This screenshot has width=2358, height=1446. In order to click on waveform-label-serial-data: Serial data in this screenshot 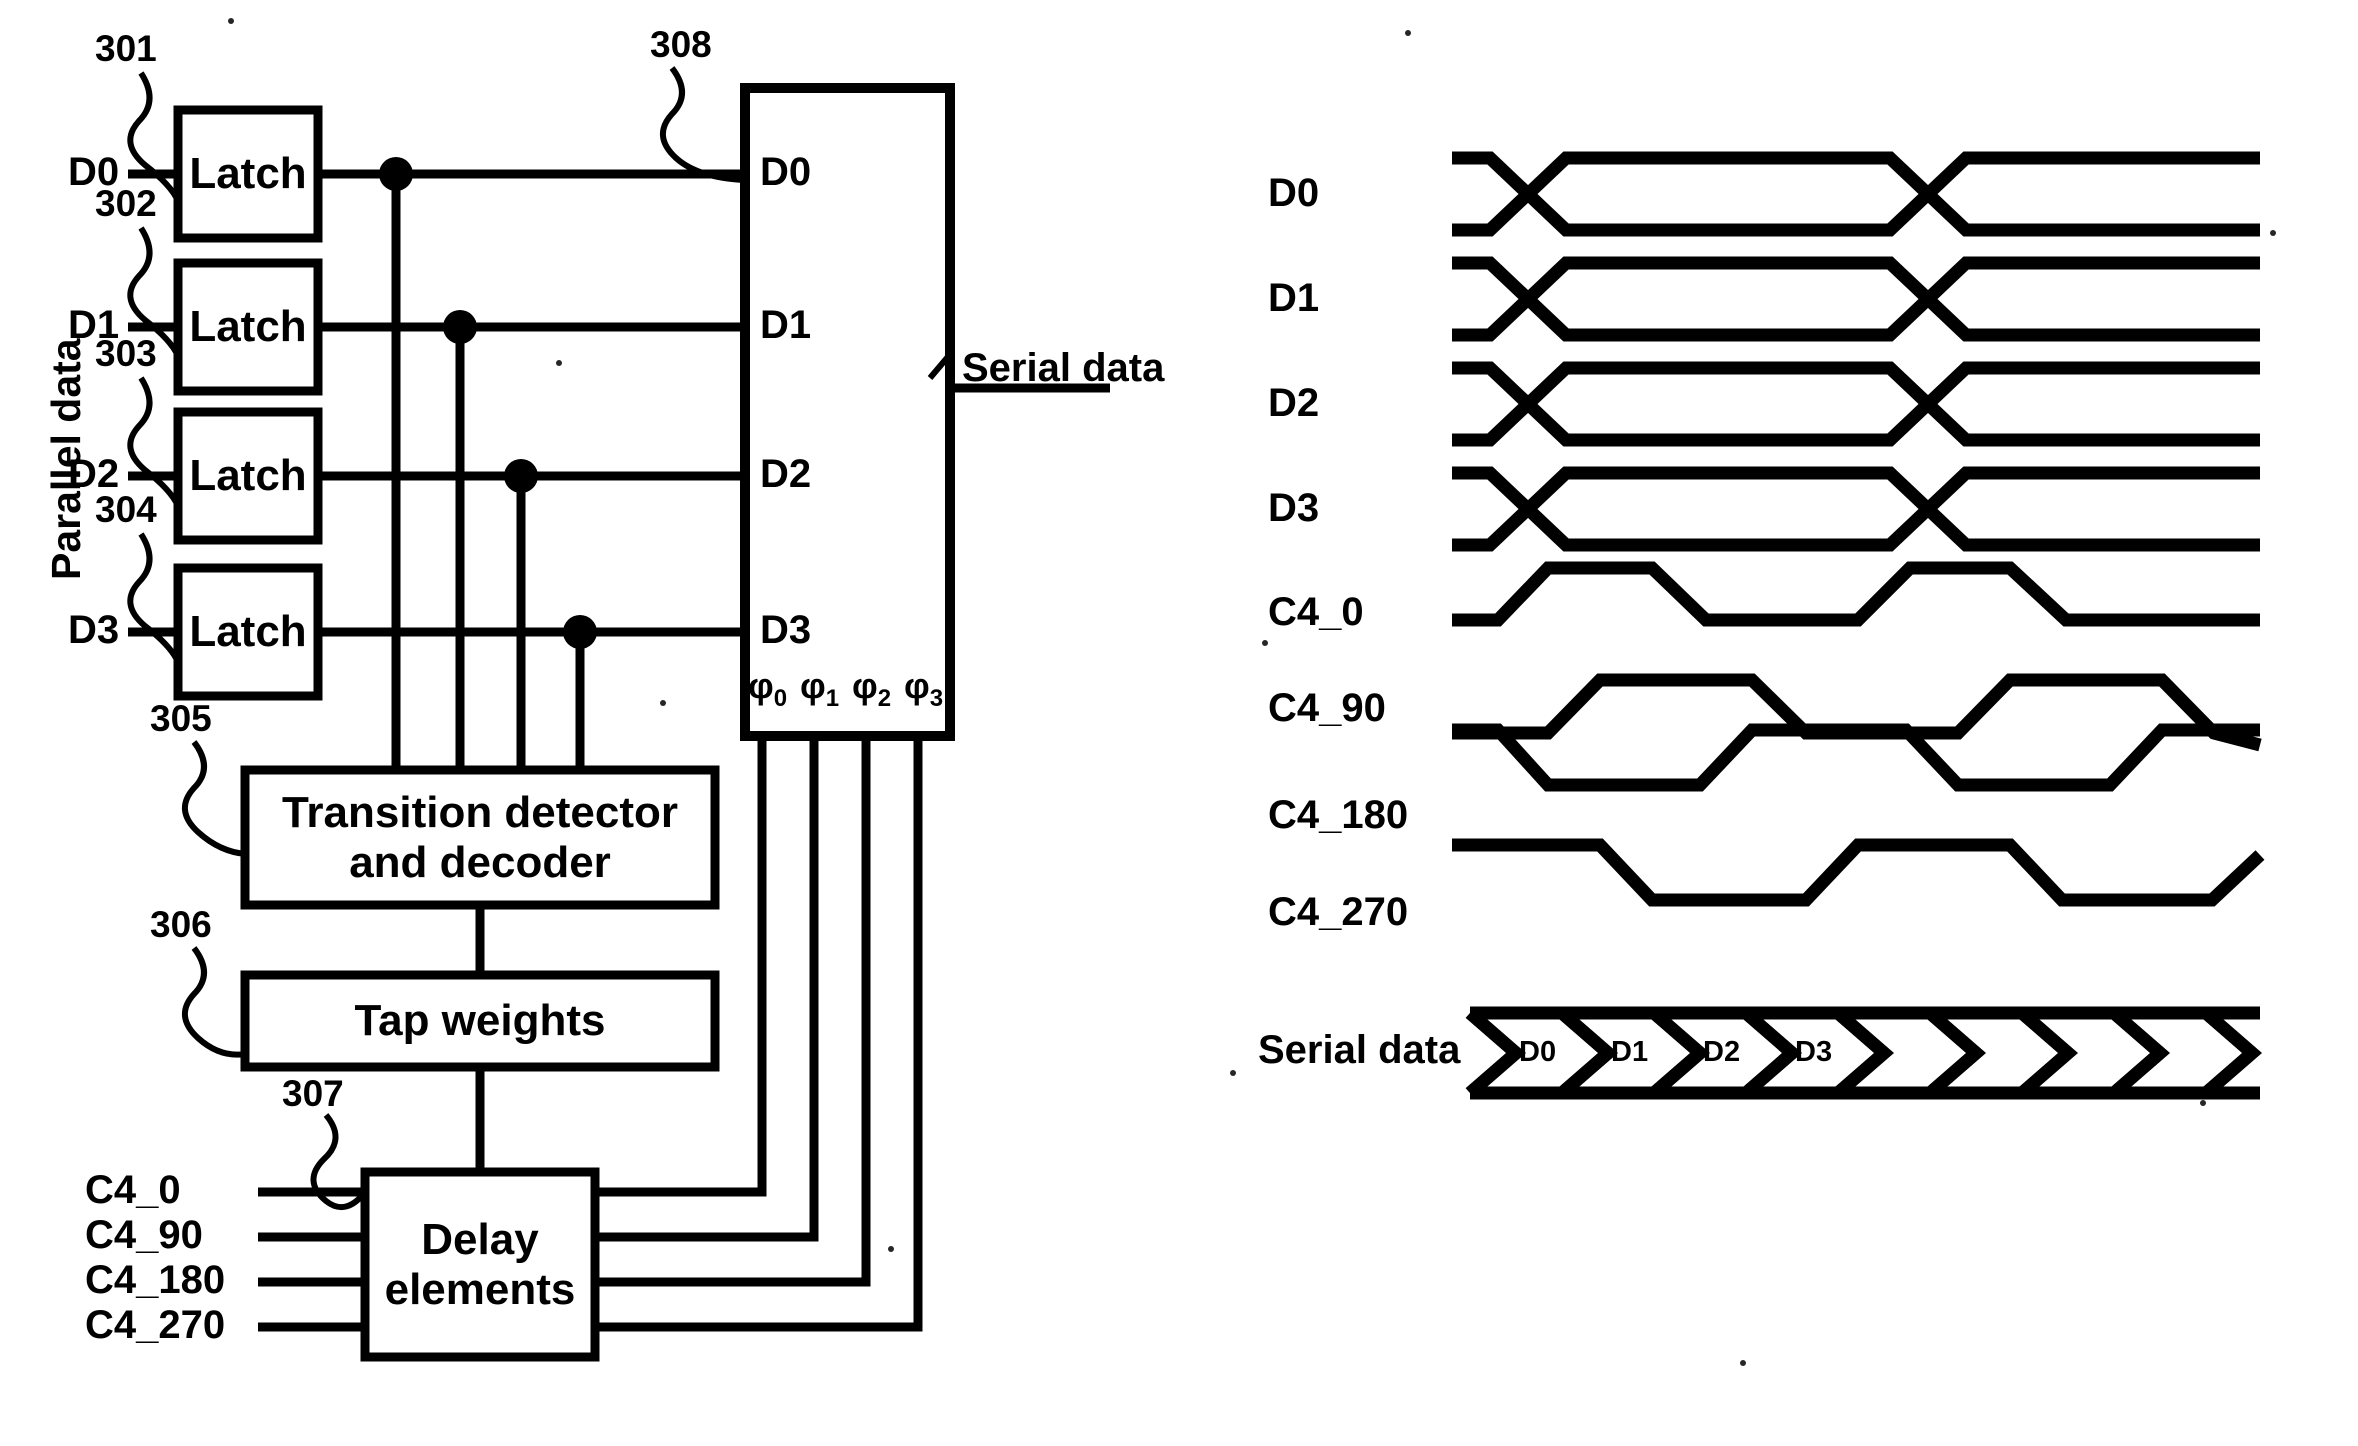, I will do `click(1359, 1050)`.